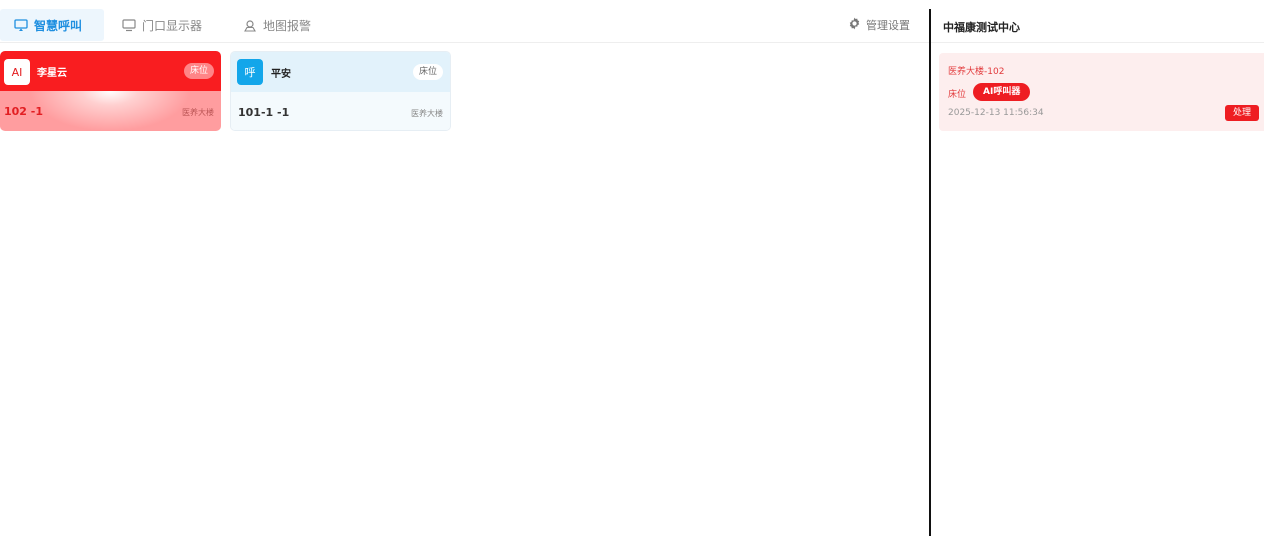 The image size is (1264, 536). I want to click on call-card-normal: 呼 平安 床位 101-1 -1 医养大楼, so click(340, 91).